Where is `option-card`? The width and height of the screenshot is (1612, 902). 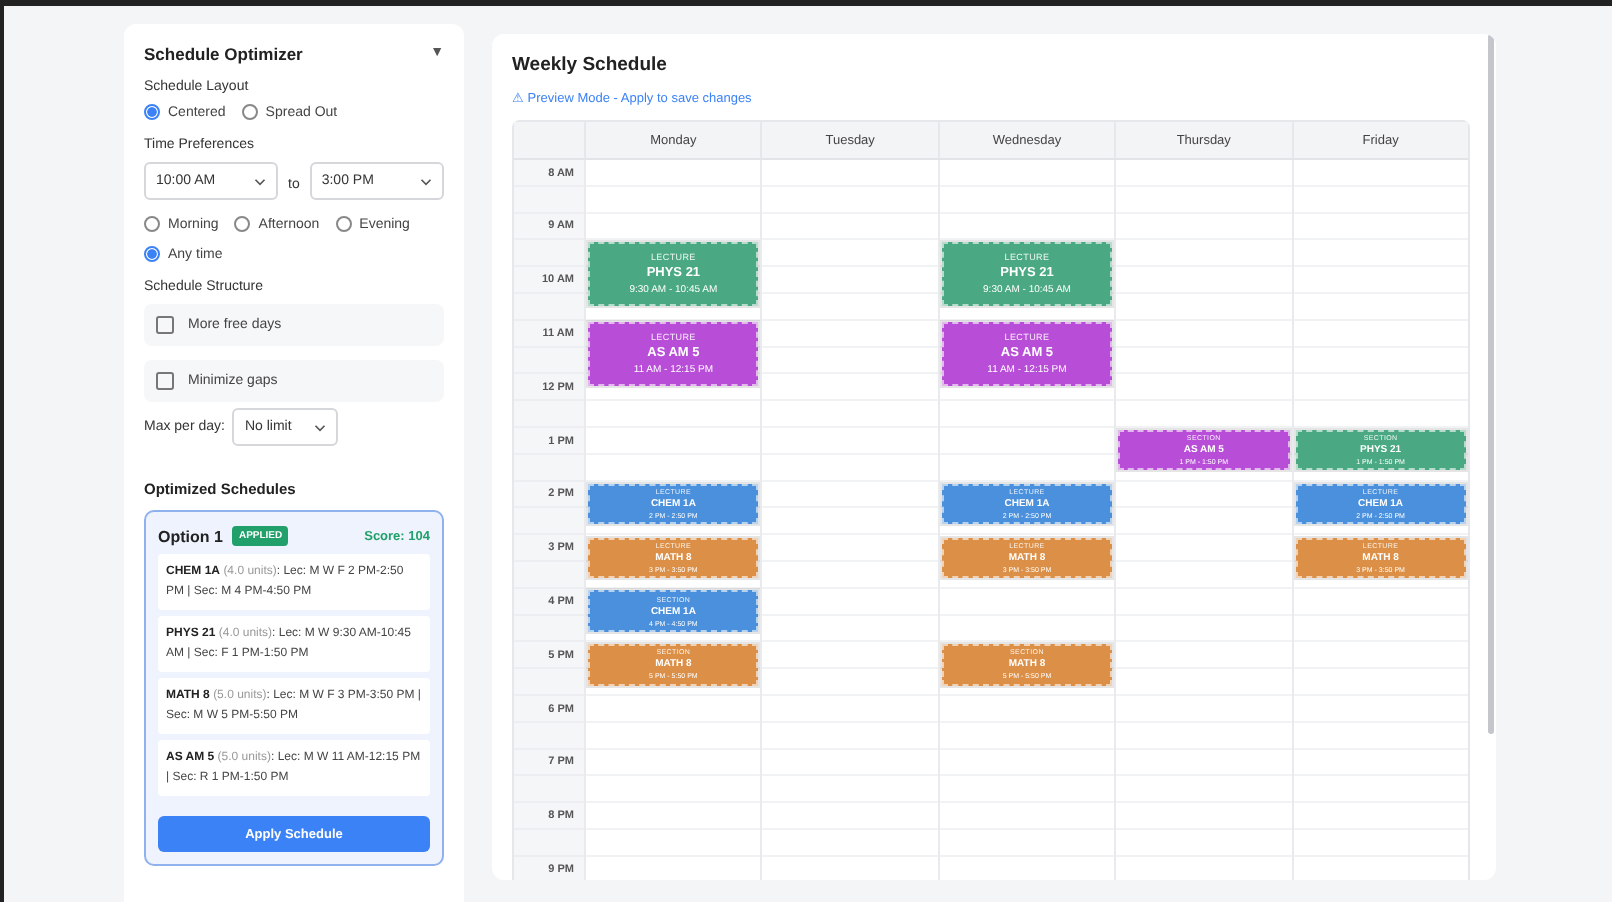
option-card is located at coordinates (294, 688).